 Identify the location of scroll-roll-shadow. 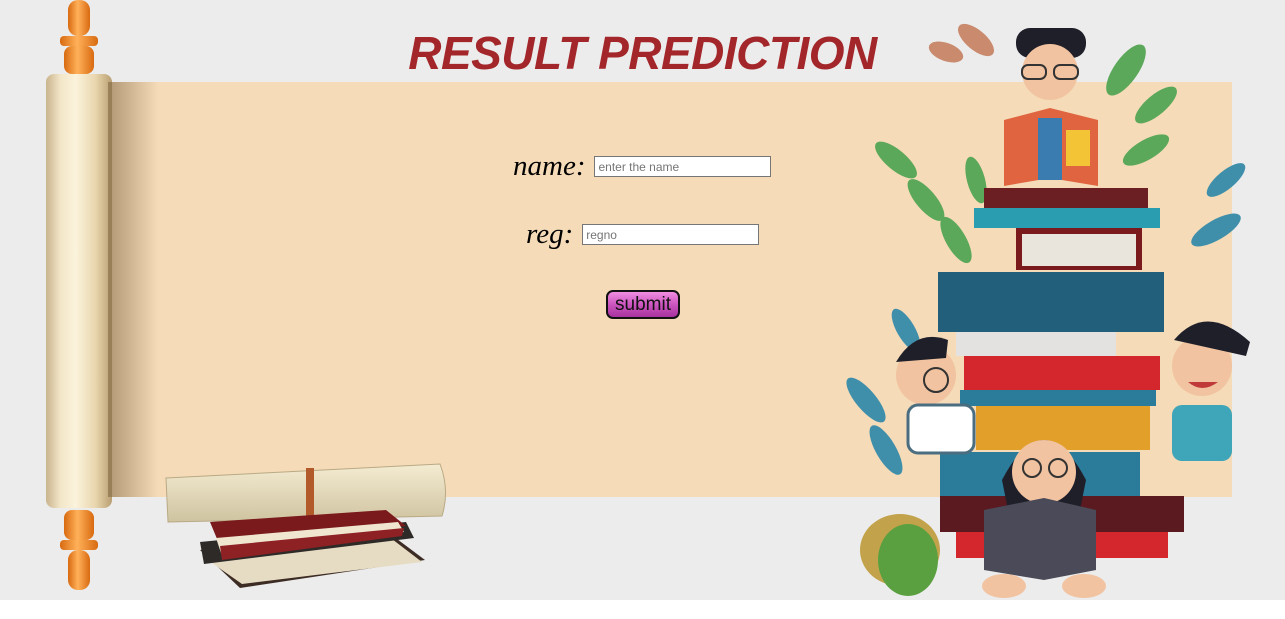
(133, 289).